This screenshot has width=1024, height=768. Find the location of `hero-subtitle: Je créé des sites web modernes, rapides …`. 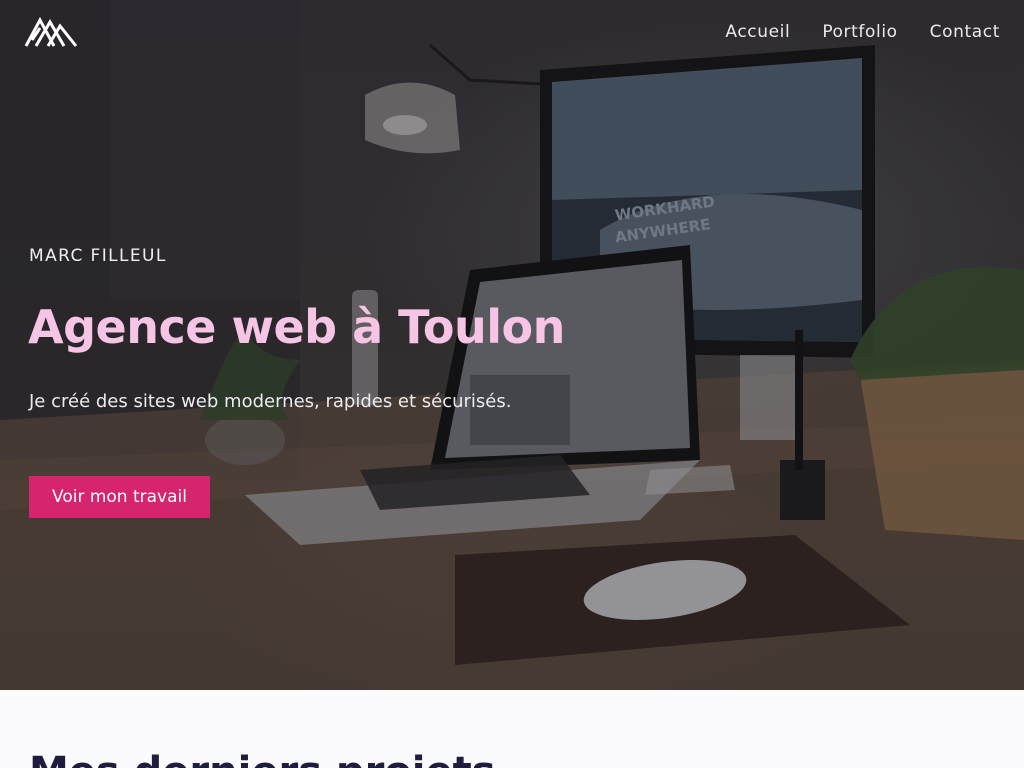

hero-subtitle: Je créé des sites web modernes, rapides … is located at coordinates (270, 401).